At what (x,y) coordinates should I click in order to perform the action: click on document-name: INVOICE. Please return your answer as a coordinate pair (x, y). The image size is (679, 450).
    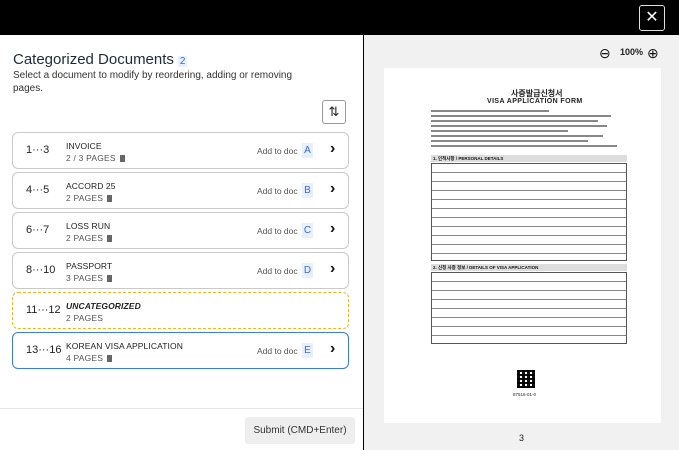
    Looking at the image, I should click on (84, 146).